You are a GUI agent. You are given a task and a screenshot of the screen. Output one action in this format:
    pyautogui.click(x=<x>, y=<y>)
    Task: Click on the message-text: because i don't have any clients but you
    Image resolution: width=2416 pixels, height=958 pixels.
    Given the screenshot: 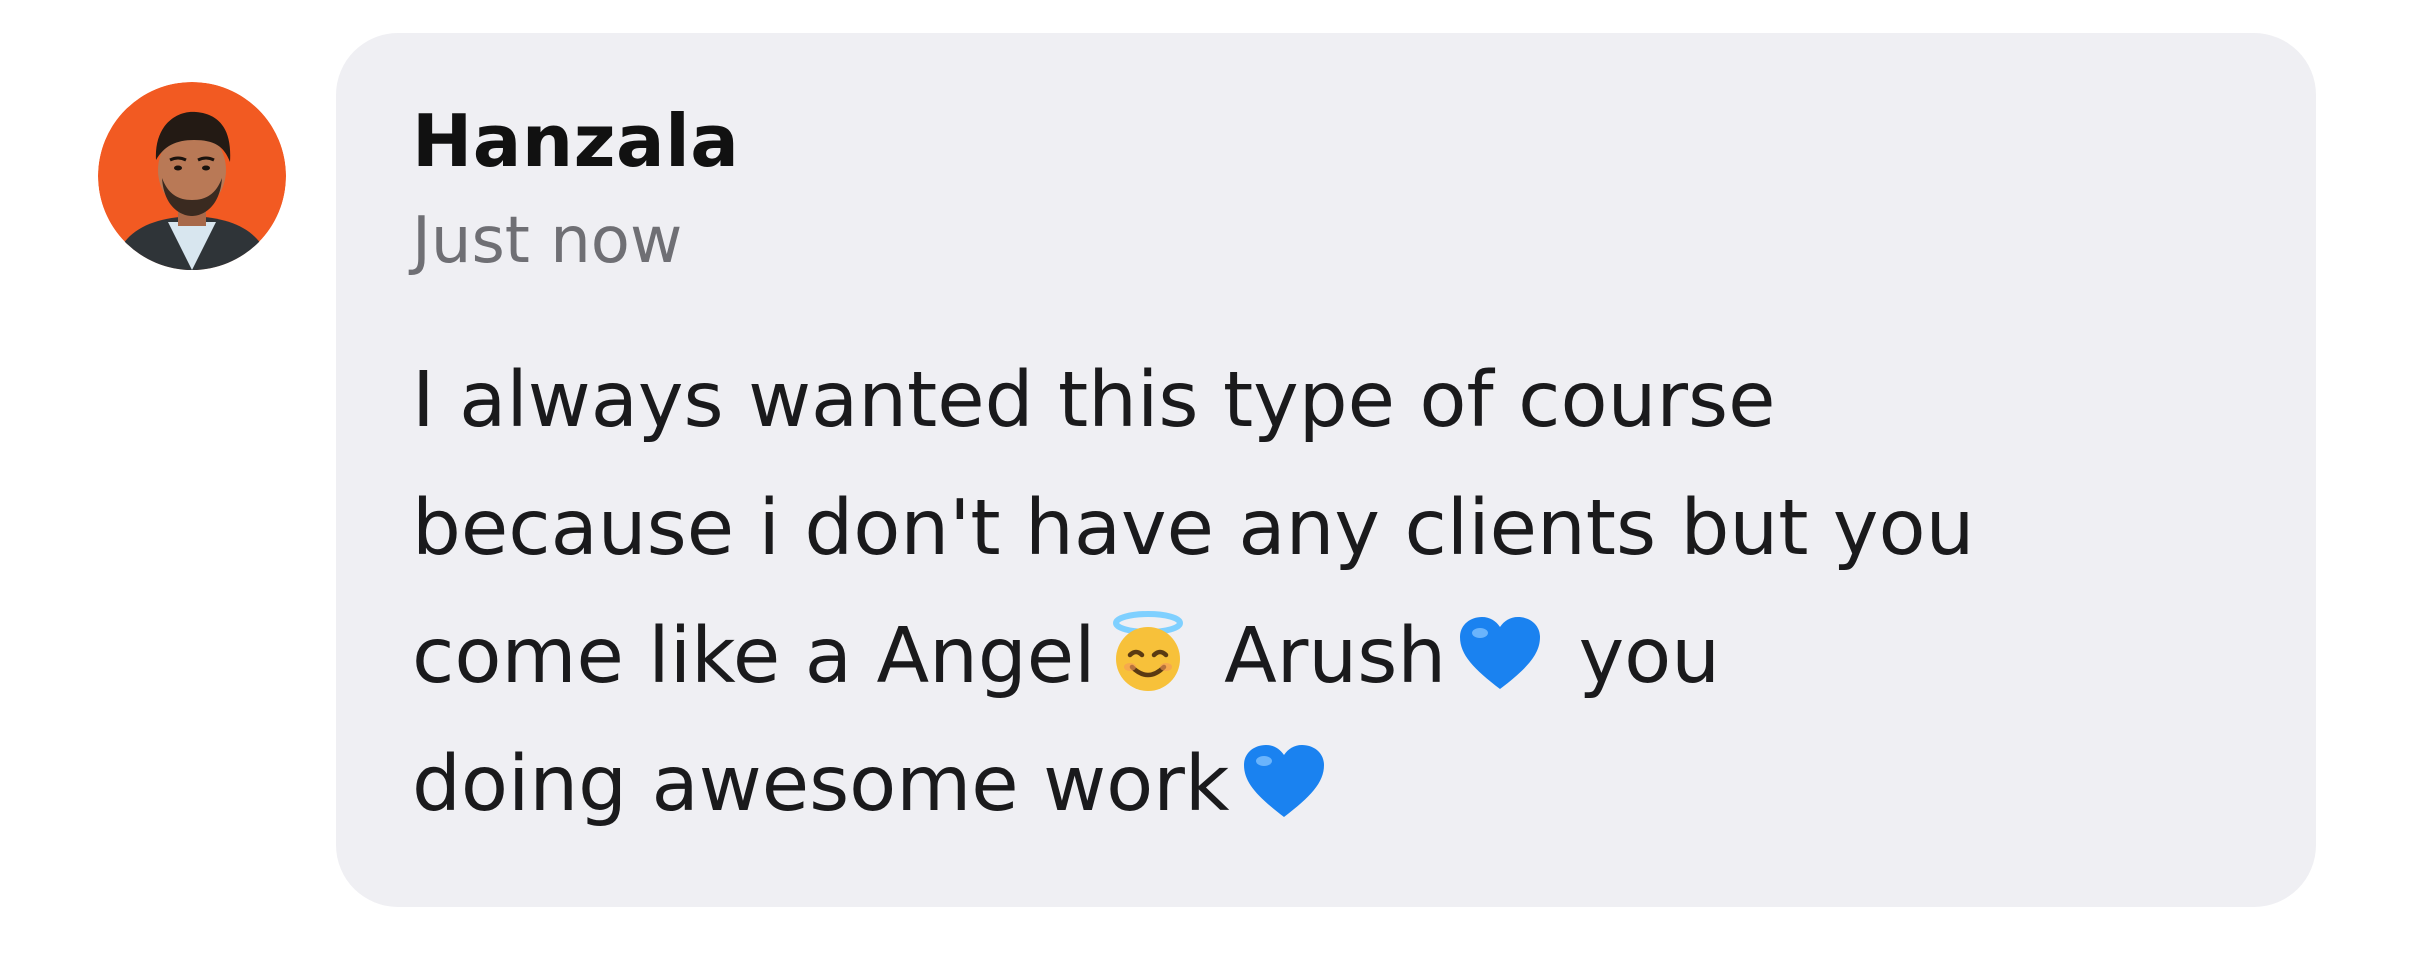 What is the action you would take?
    pyautogui.click(x=1193, y=528)
    